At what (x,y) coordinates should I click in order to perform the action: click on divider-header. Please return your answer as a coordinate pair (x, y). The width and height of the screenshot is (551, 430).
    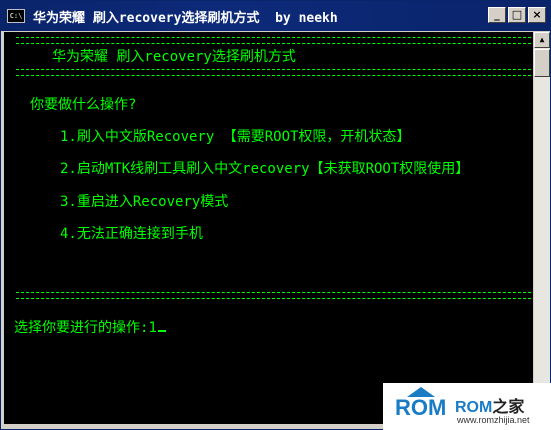
    Looking at the image, I should click on (273, 72).